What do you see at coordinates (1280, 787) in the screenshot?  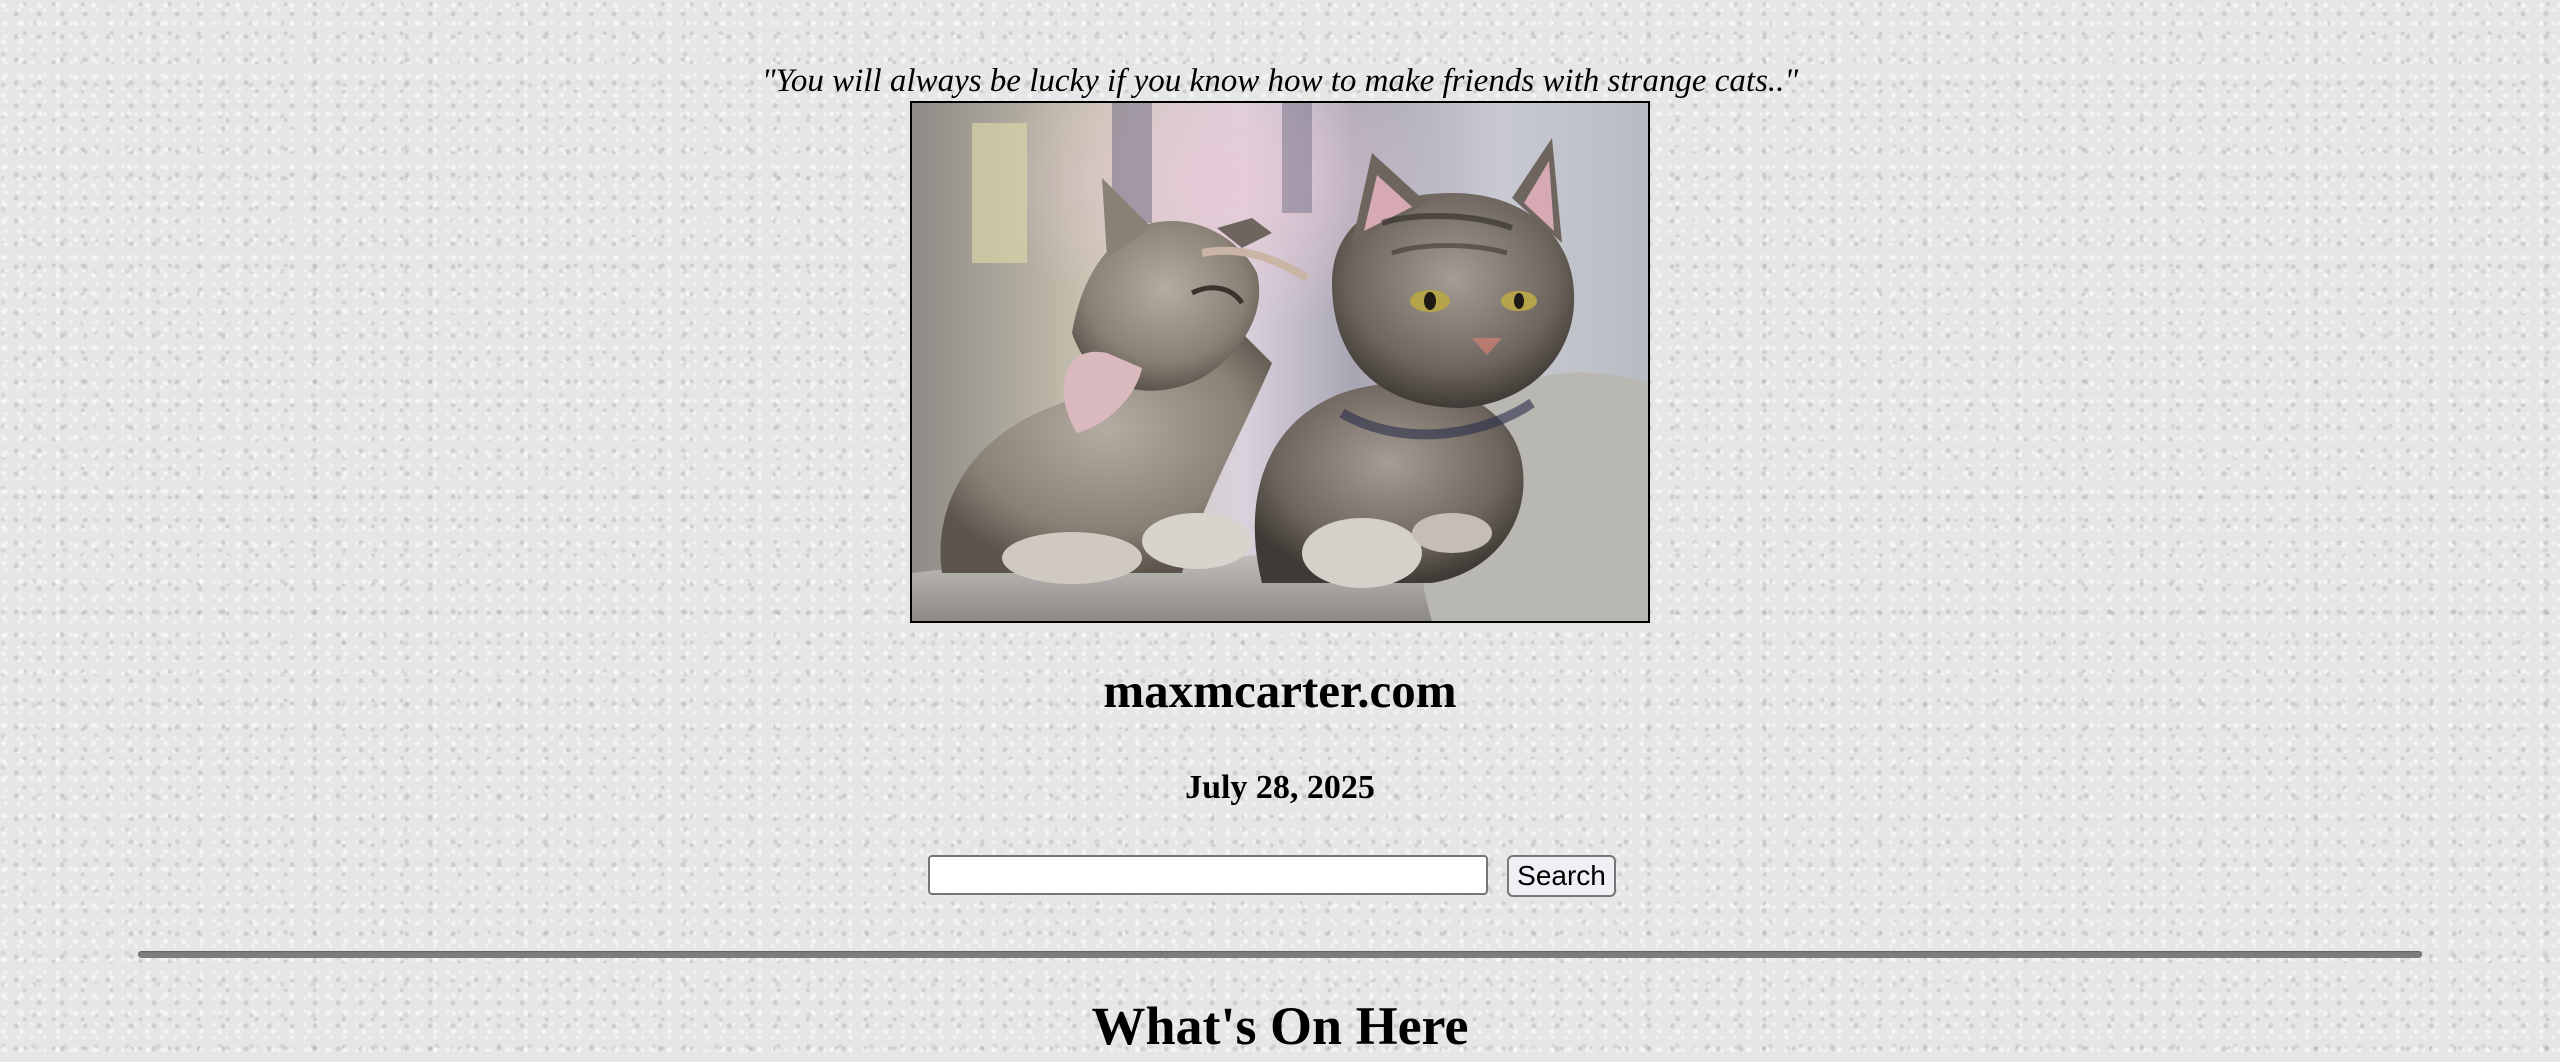 I see `current-date: July 28, 2025` at bounding box center [1280, 787].